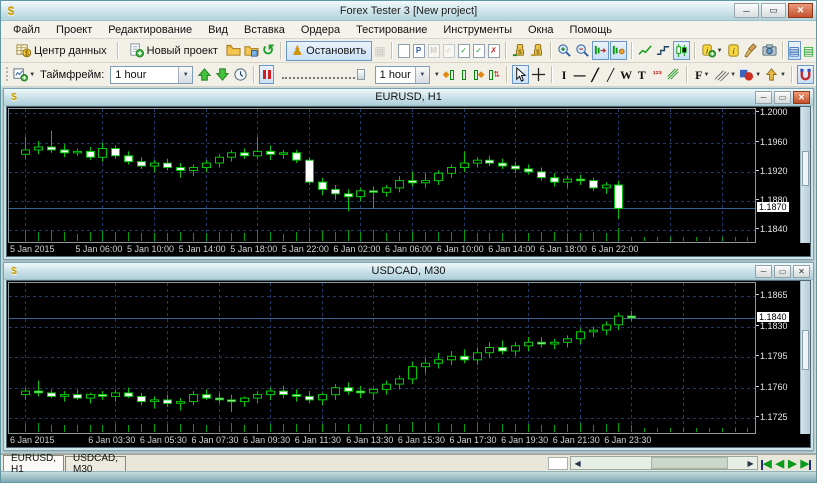 The image size is (817, 483). What do you see at coordinates (391, 30) in the screenshot?
I see `menu-item-testing: Тестирование` at bounding box center [391, 30].